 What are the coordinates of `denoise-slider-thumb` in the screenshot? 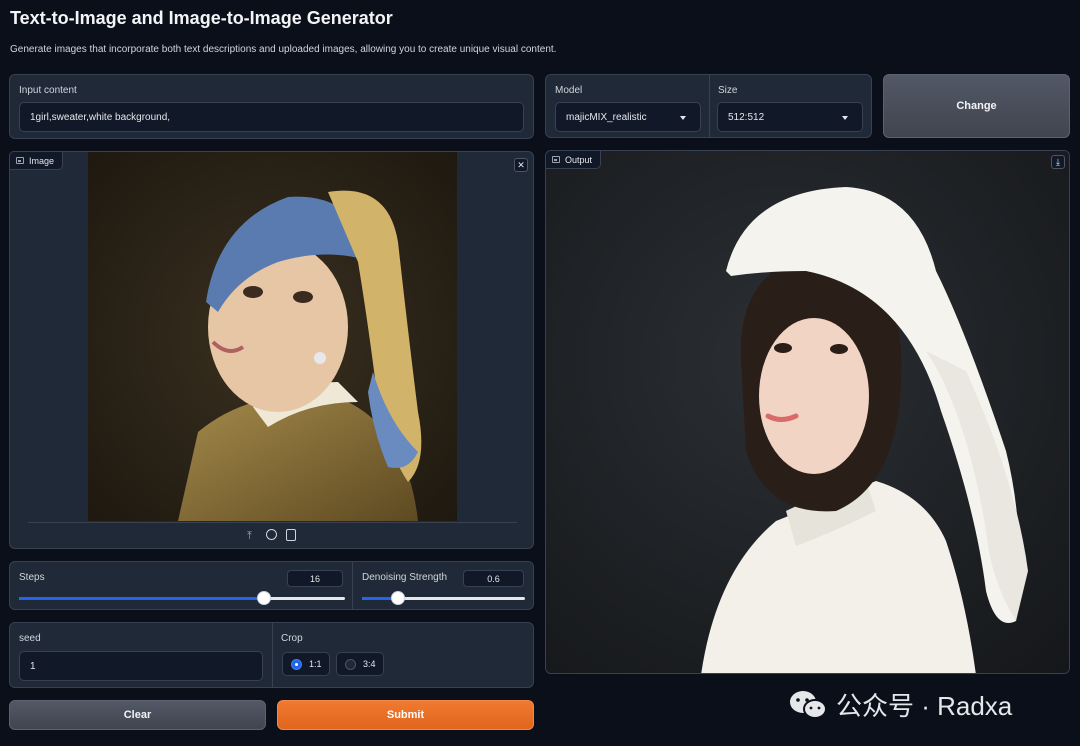 It's located at (397, 598).